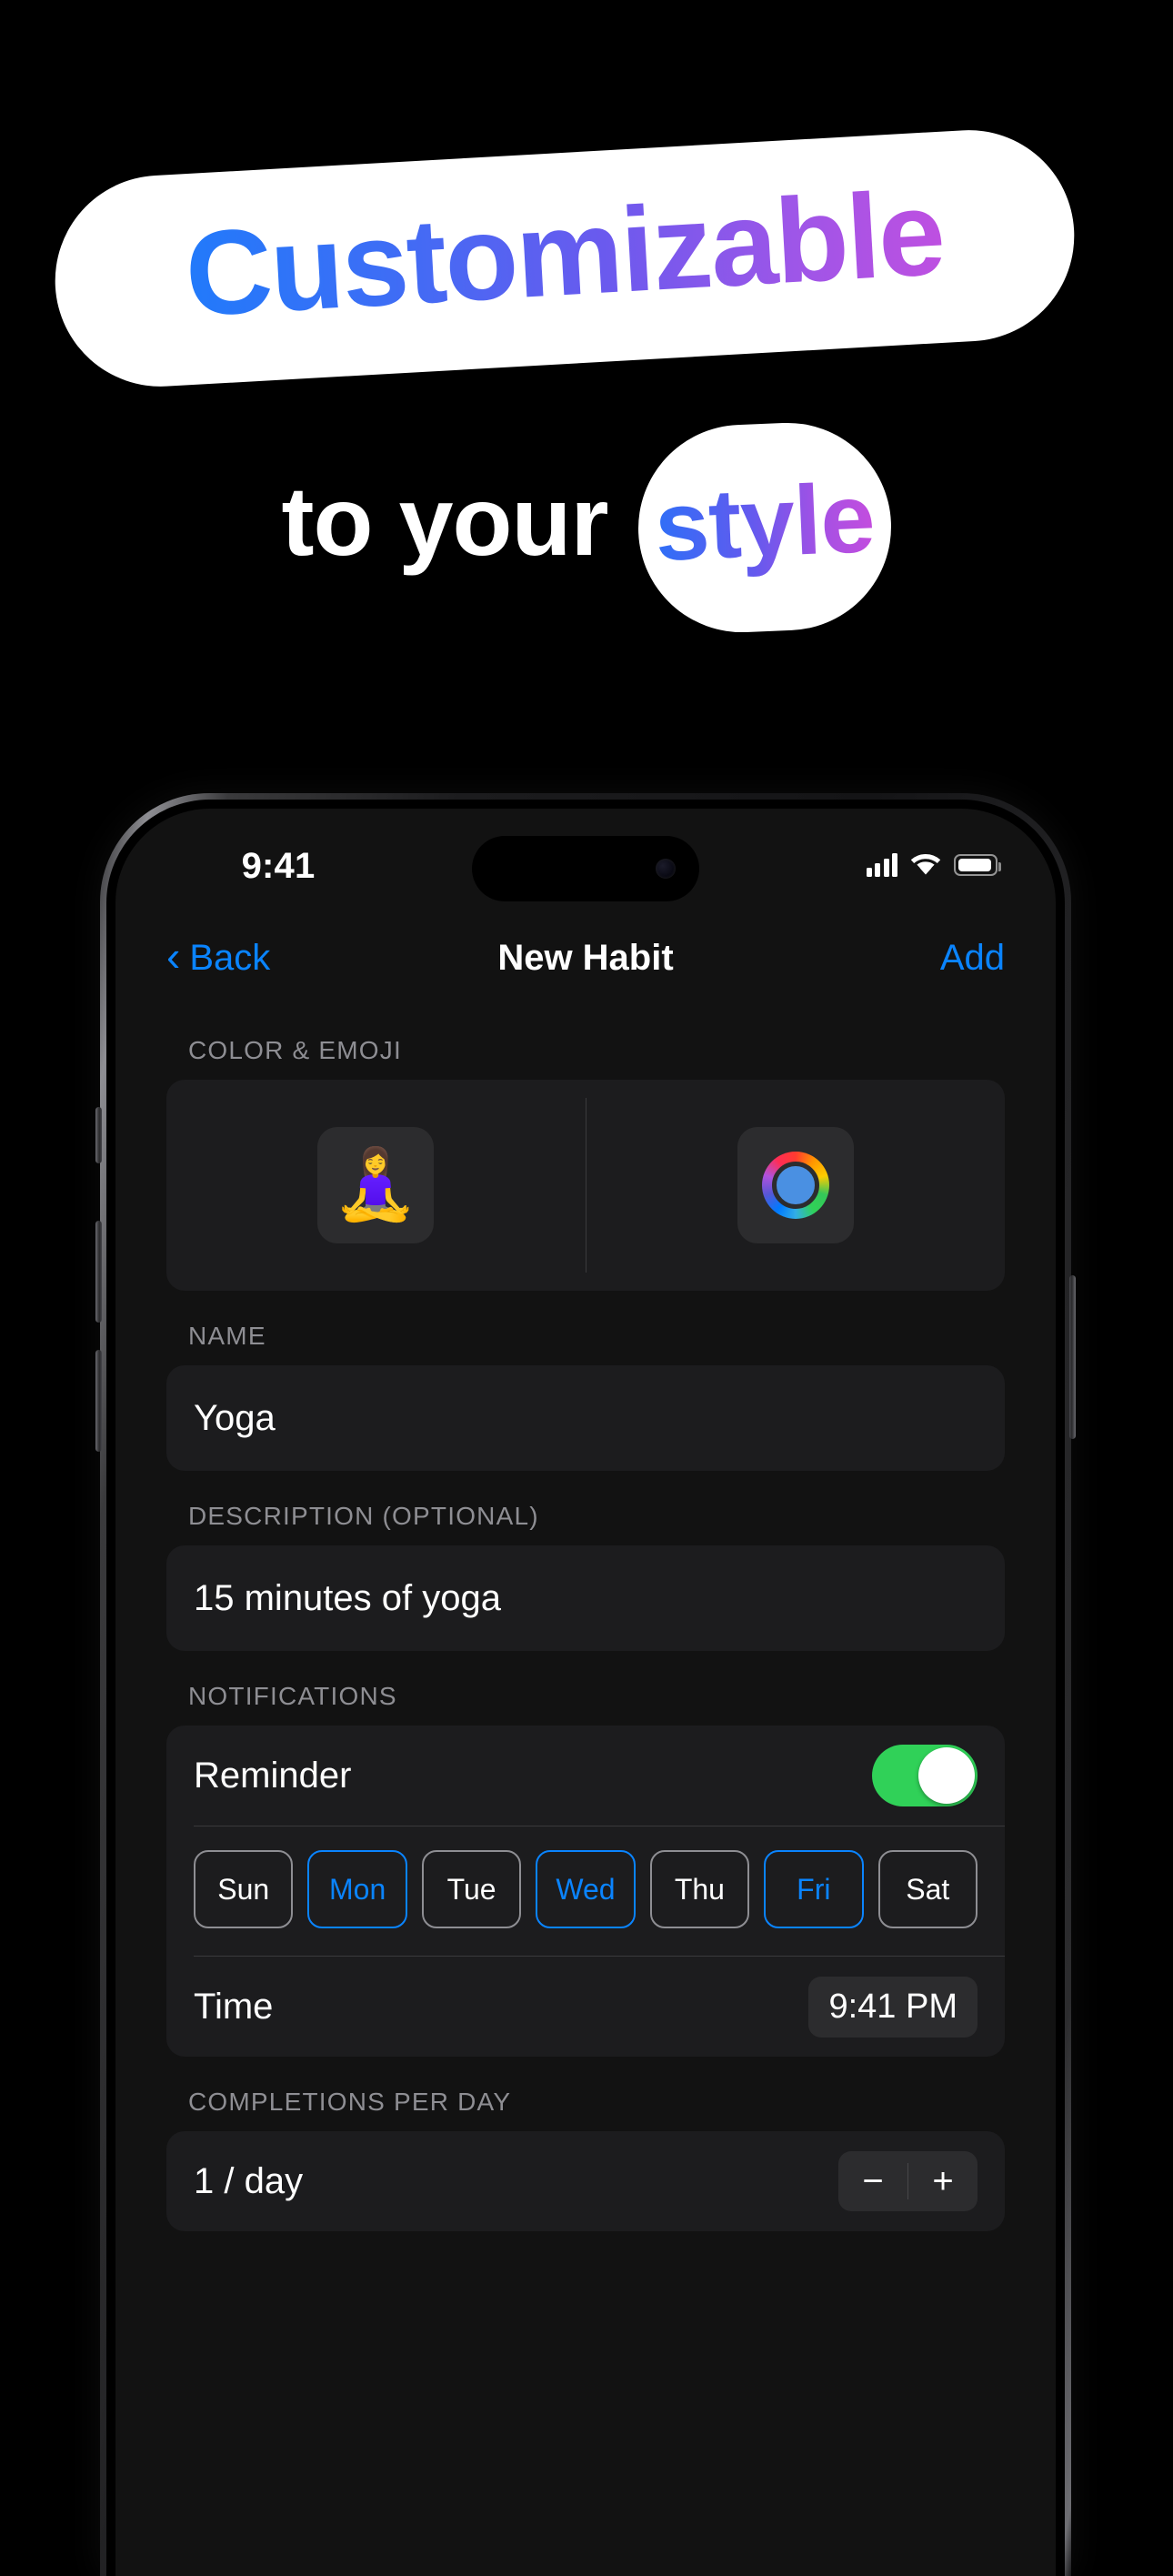  What do you see at coordinates (943, 2181) in the screenshot?
I see `stepper-plus-button: +` at bounding box center [943, 2181].